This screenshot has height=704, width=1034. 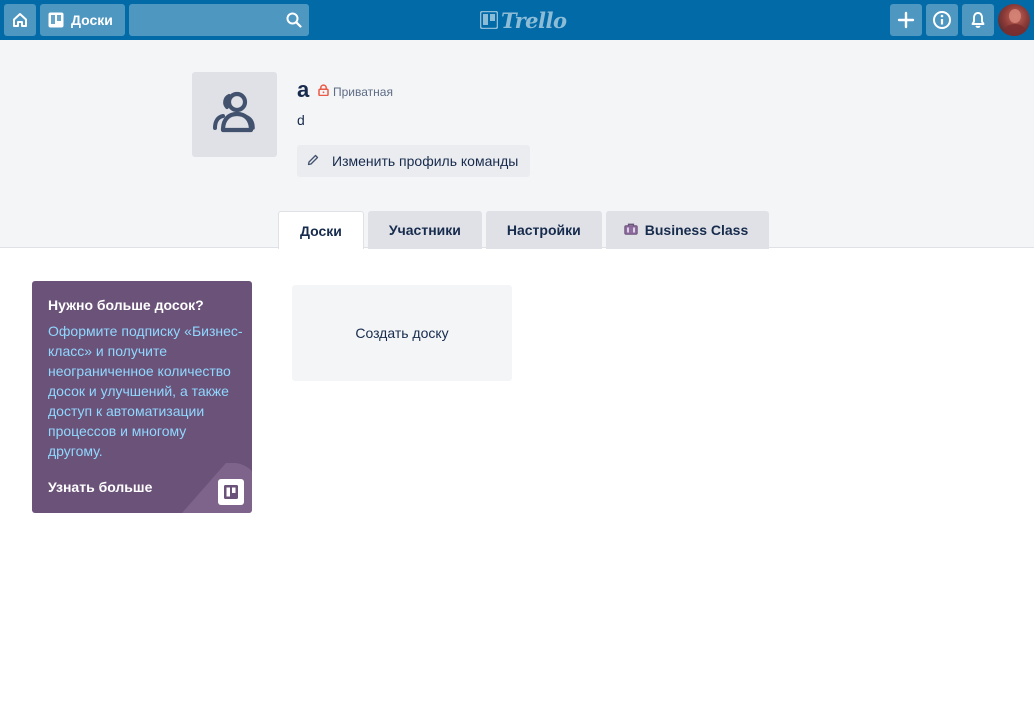 I want to click on home-icon, so click(x=20, y=20).